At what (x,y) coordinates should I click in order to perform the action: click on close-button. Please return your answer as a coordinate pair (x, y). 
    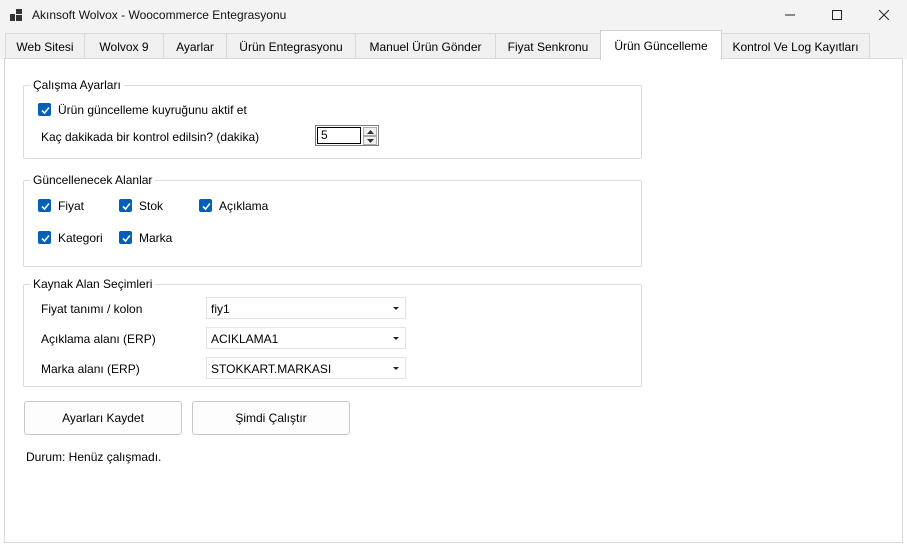
    Looking at the image, I should click on (884, 15).